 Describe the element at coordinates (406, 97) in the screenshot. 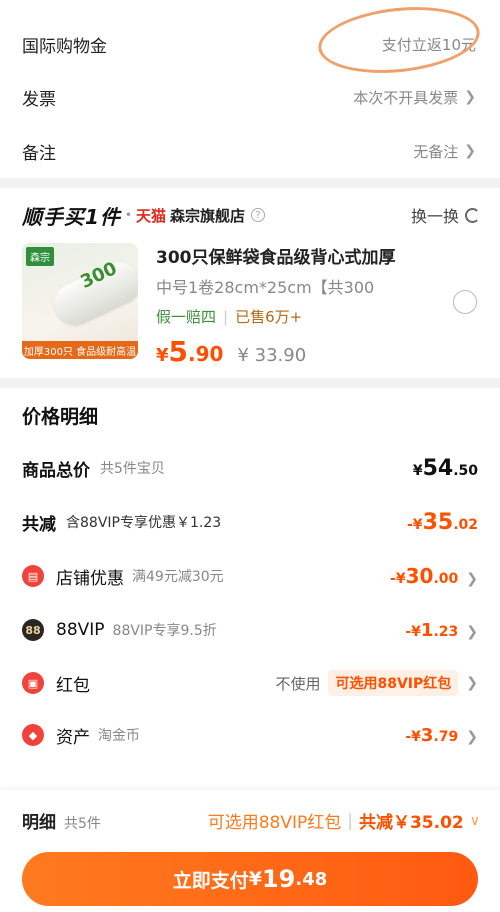

I see `invoice-value: 本次不开具发票` at that location.